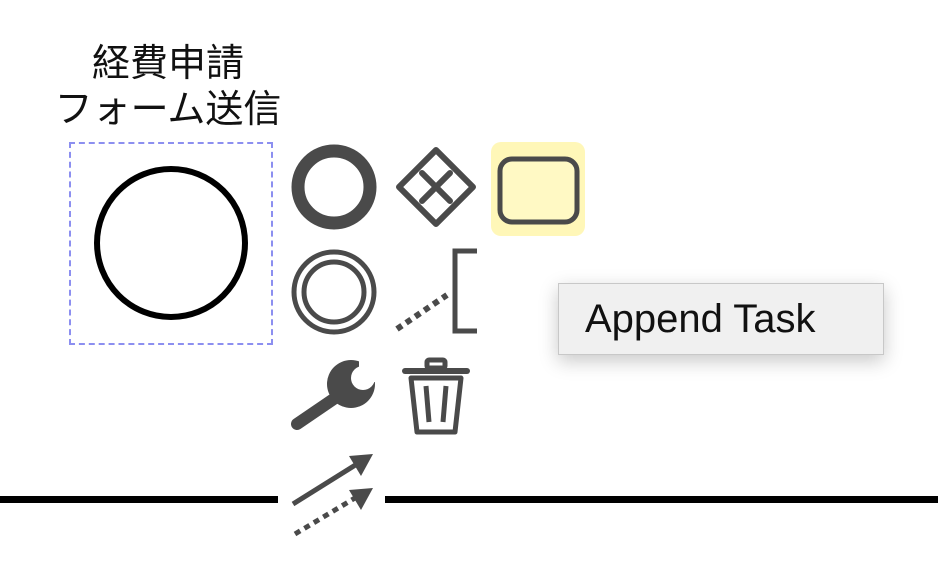 This screenshot has height=582, width=938. I want to click on append-end-event-button, so click(334, 187).